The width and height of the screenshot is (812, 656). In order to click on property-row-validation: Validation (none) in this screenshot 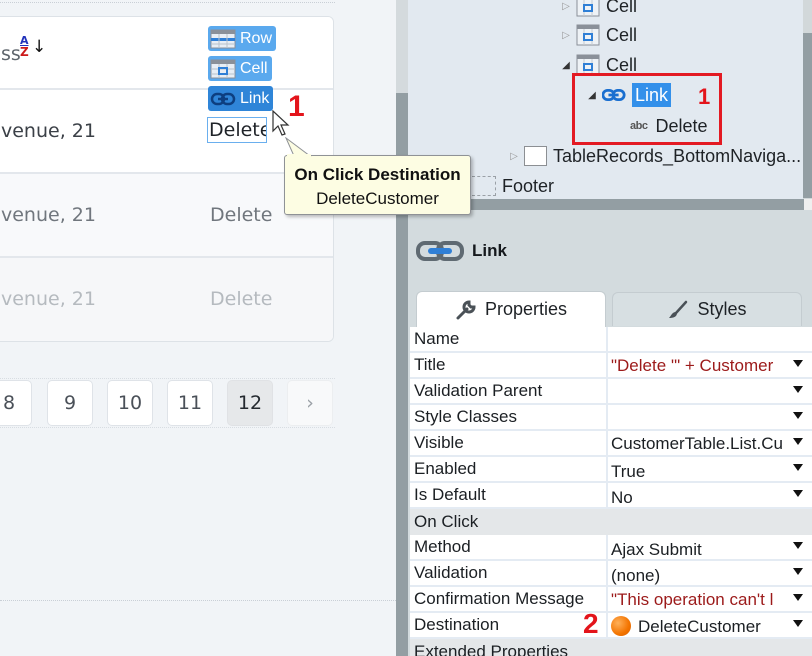, I will do `click(611, 574)`.